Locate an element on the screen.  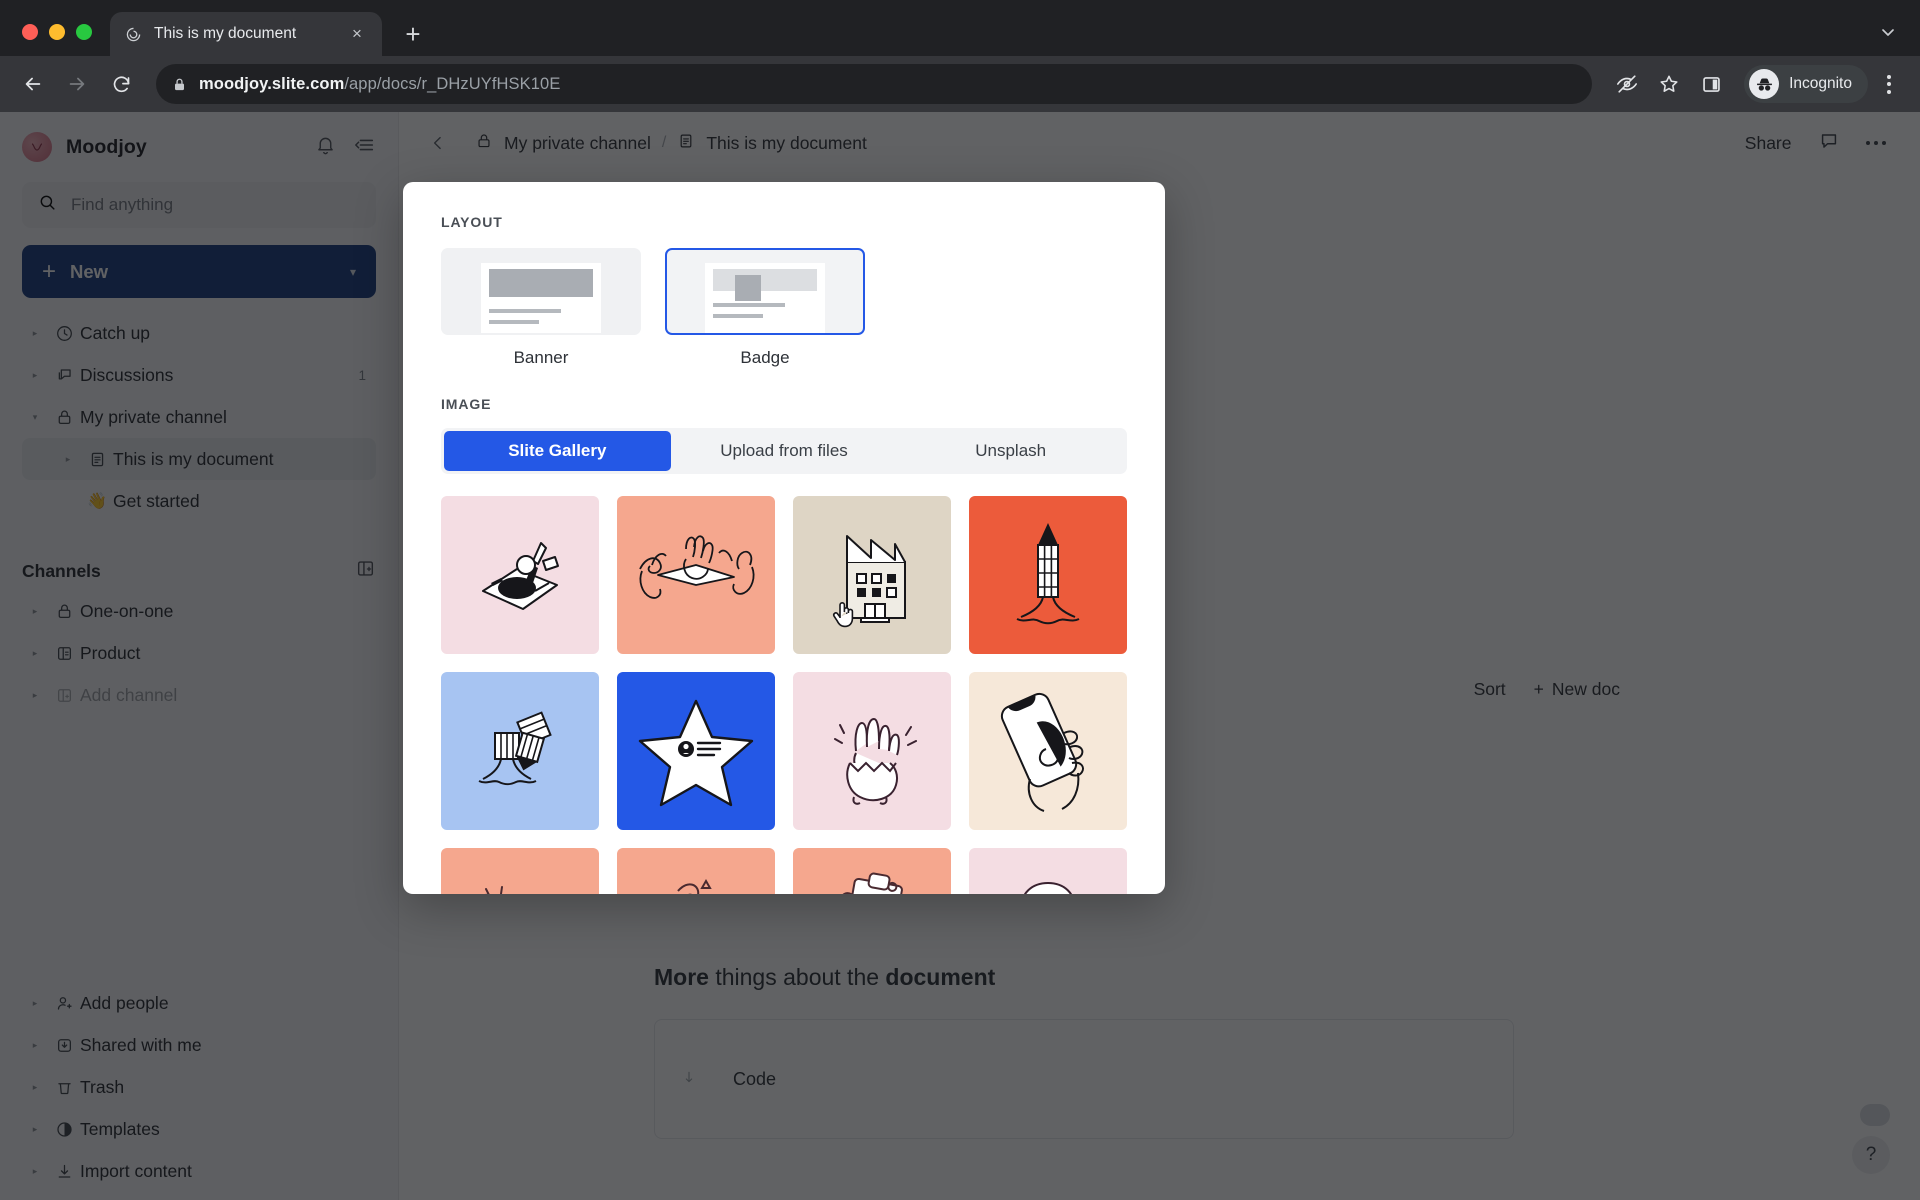
image-section-label: IMAGE is located at coordinates (466, 404).